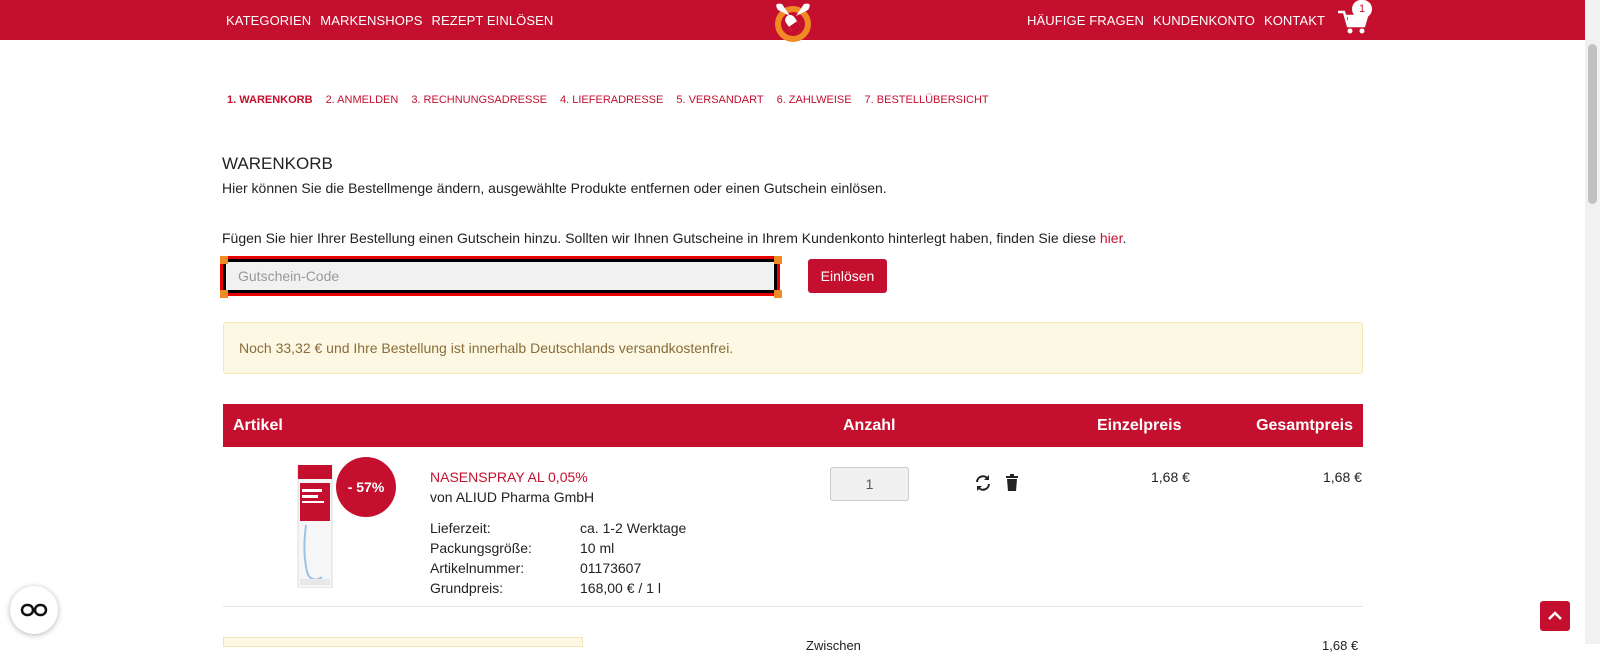 The image size is (1600, 653). What do you see at coordinates (477, 568) in the screenshot?
I see `spec-label: Artikelnummer:` at bounding box center [477, 568].